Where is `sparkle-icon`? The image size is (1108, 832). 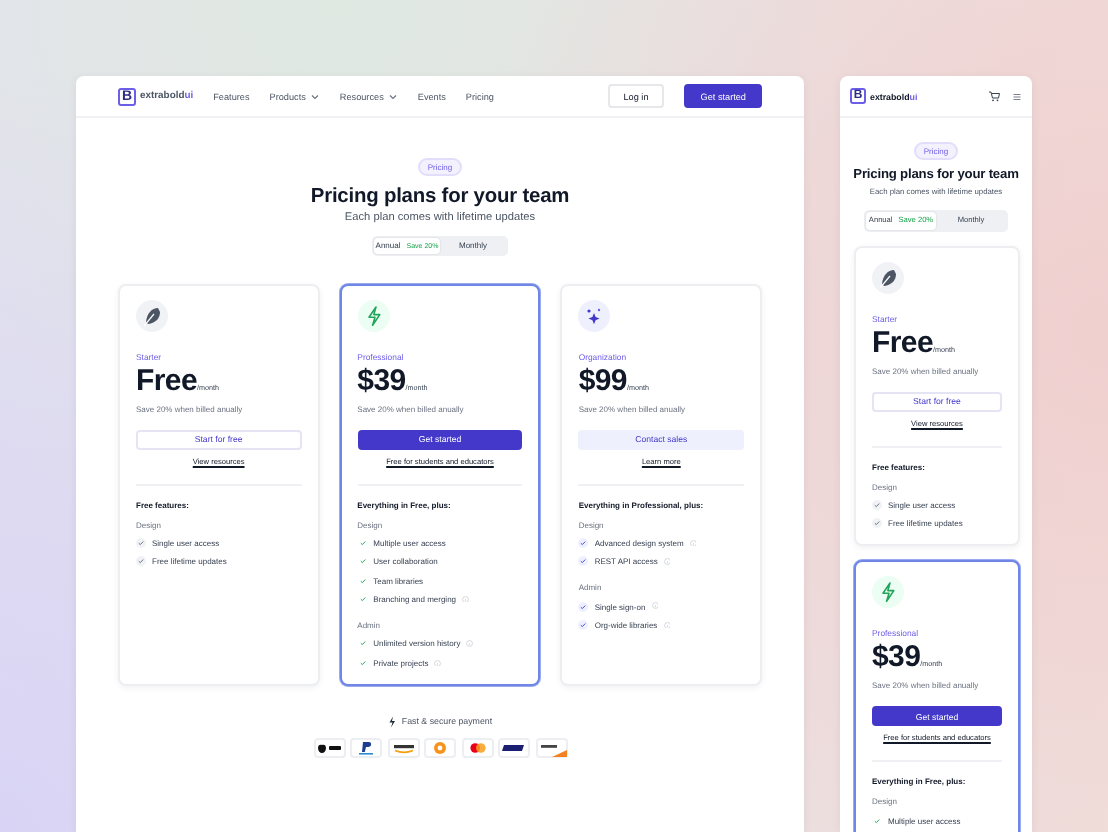 sparkle-icon is located at coordinates (594, 315).